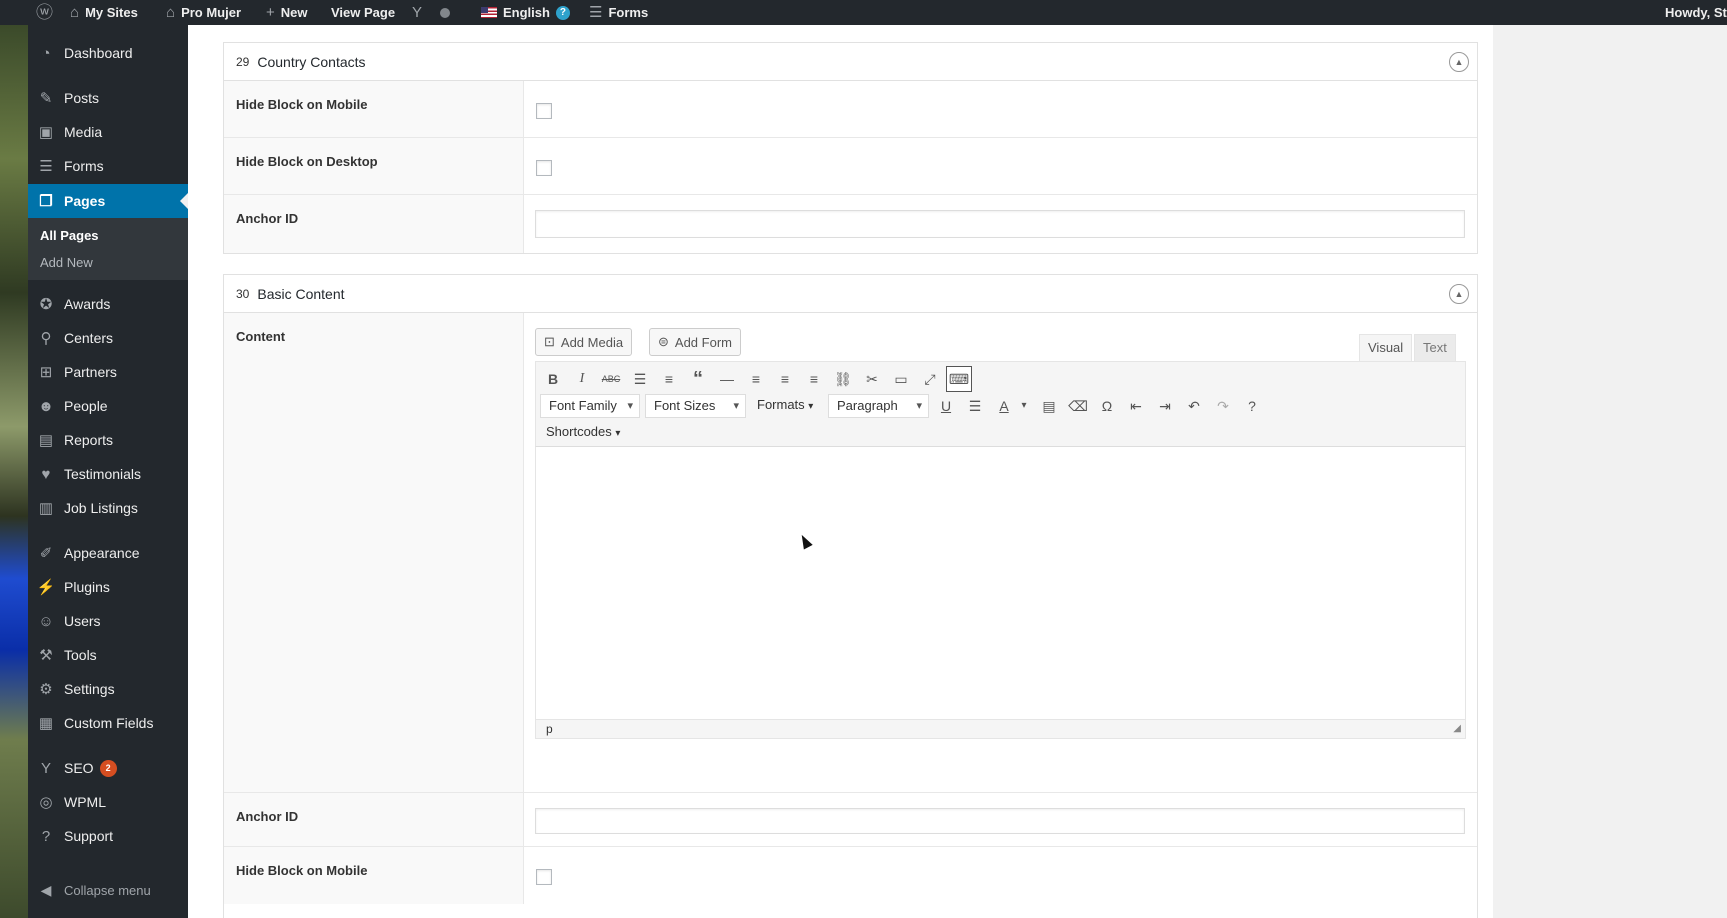  Describe the element at coordinates (549, 729) in the screenshot. I see `element-path: p` at that location.